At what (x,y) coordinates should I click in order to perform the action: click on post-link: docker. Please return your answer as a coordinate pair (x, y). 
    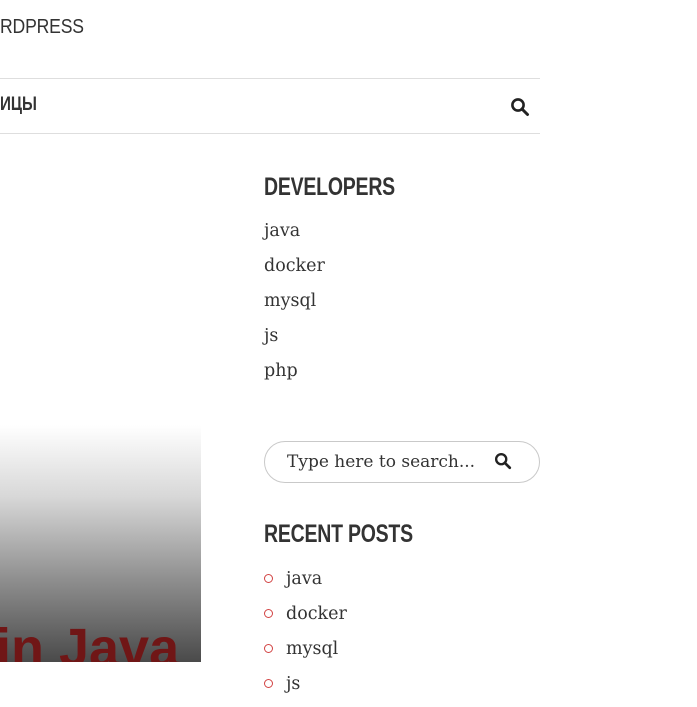
    Looking at the image, I should click on (316, 614).